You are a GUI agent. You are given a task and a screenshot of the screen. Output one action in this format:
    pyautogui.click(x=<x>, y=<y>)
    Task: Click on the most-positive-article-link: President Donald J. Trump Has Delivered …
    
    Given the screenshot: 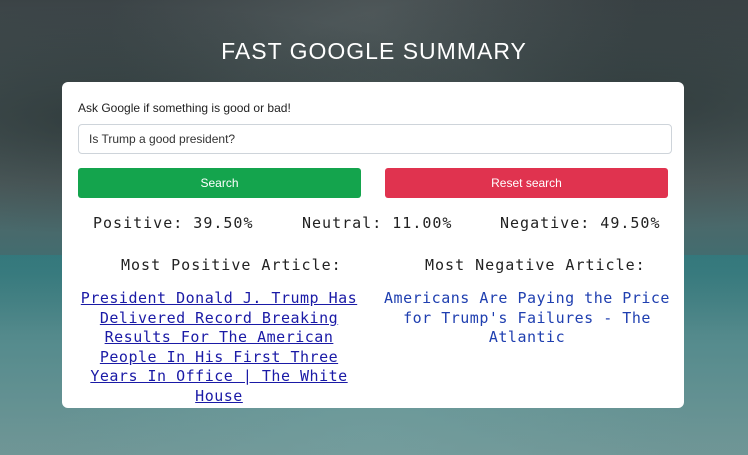 What is the action you would take?
    pyautogui.click(x=219, y=347)
    